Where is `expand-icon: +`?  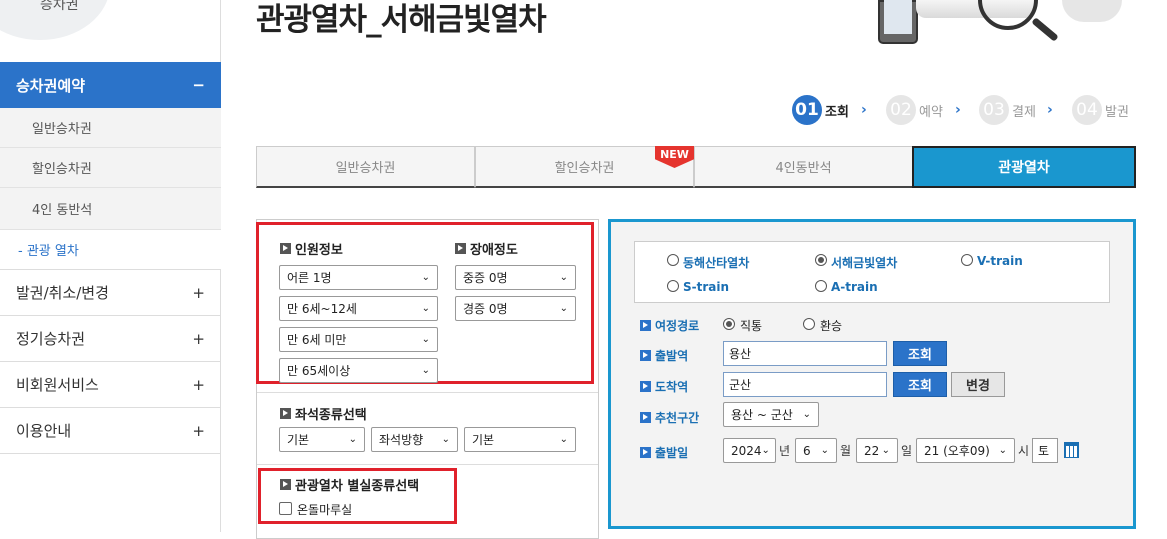 expand-icon: + is located at coordinates (198, 430).